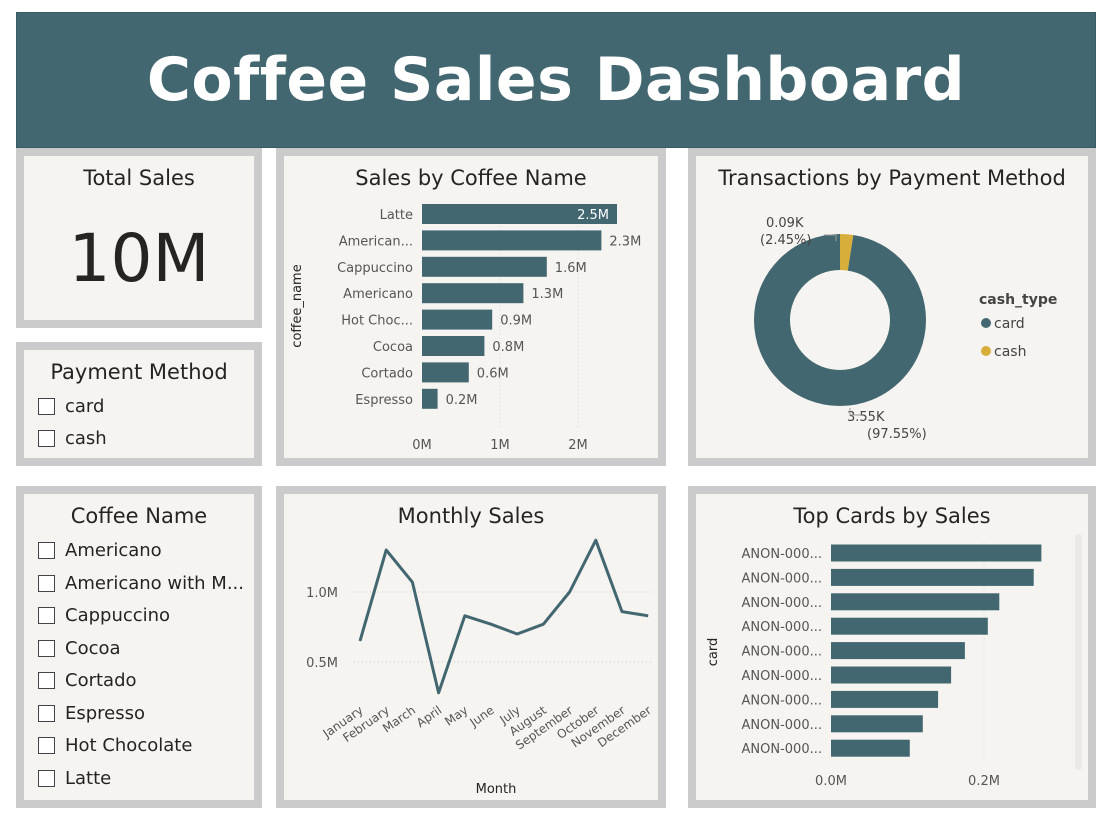 This screenshot has height=820, width=1110. I want to click on x-tick-label: June, so click(481, 716).